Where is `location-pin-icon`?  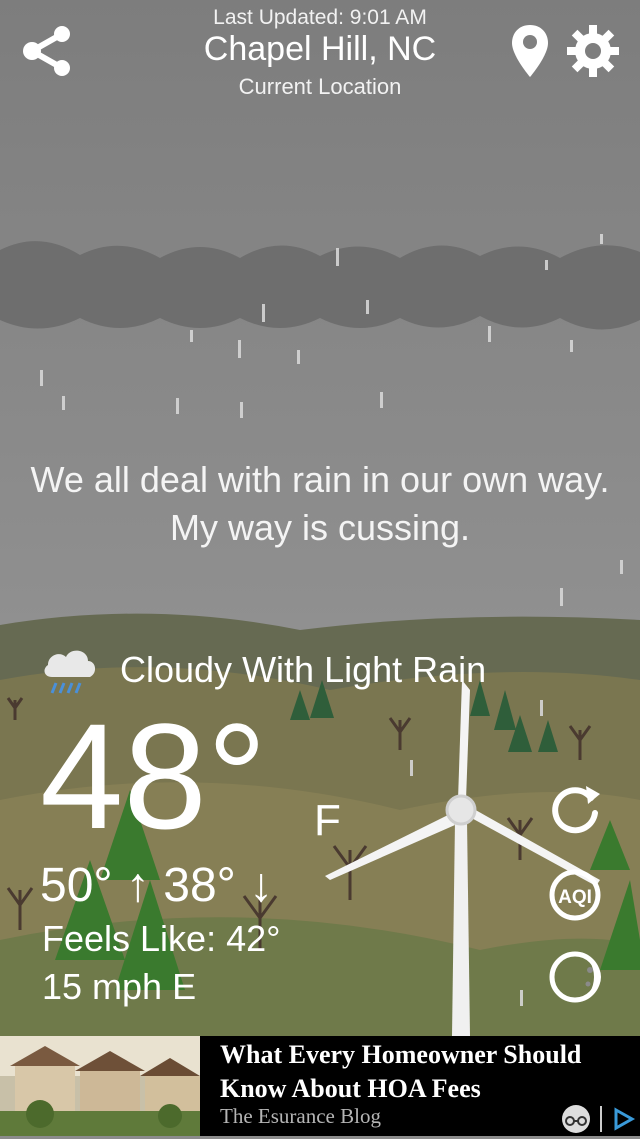 location-pin-icon is located at coordinates (530, 51).